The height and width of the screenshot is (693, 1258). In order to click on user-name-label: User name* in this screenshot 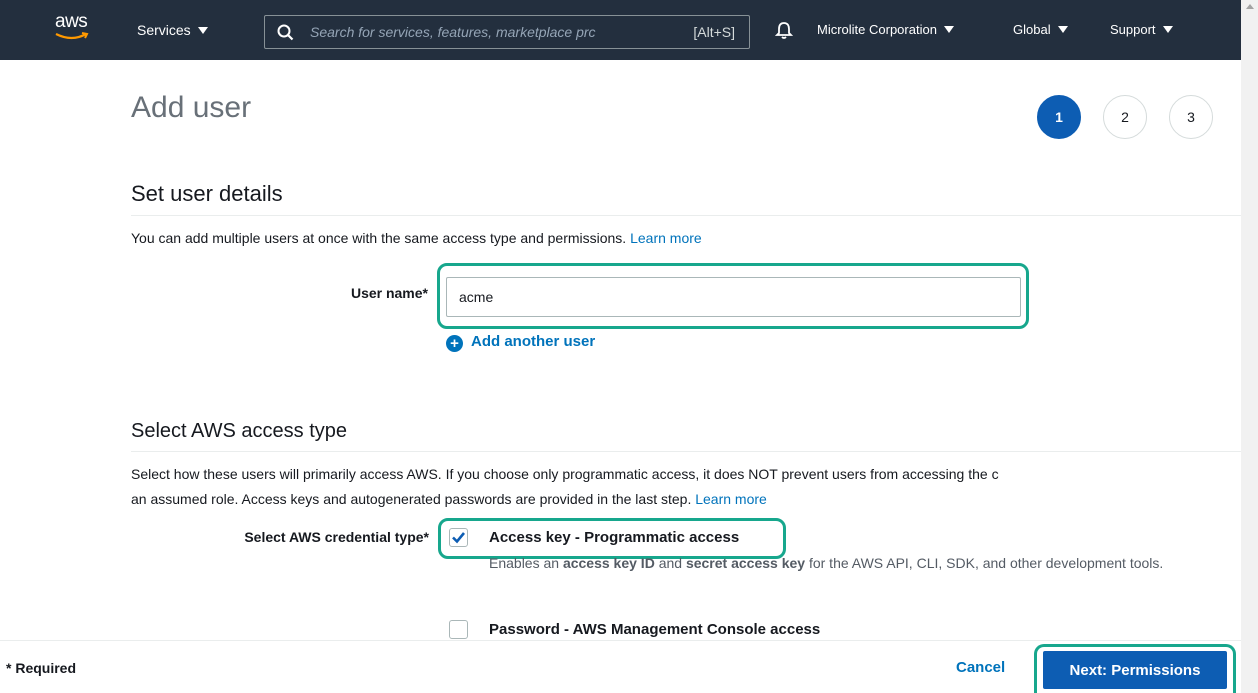, I will do `click(389, 293)`.